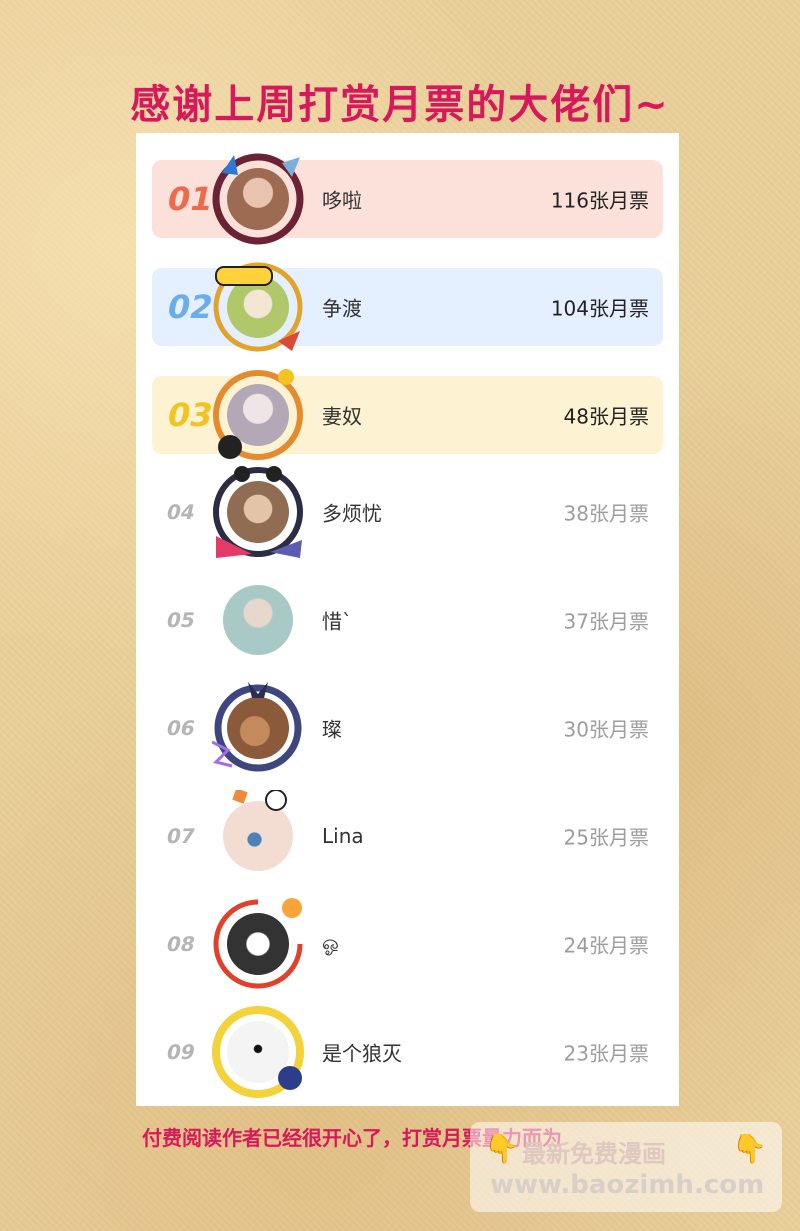  What do you see at coordinates (190, 199) in the screenshot?
I see `rank-number: 01` at bounding box center [190, 199].